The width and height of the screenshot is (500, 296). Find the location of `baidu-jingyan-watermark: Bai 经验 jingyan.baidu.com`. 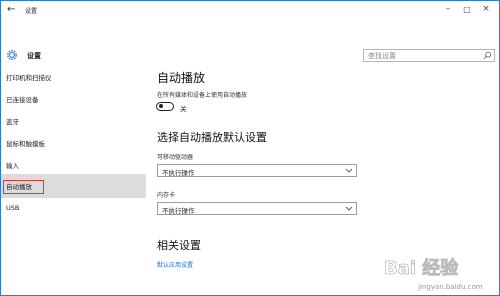

baidu-jingyan-watermark: Bai 经验 jingyan.baidu.com is located at coordinates (433, 274).